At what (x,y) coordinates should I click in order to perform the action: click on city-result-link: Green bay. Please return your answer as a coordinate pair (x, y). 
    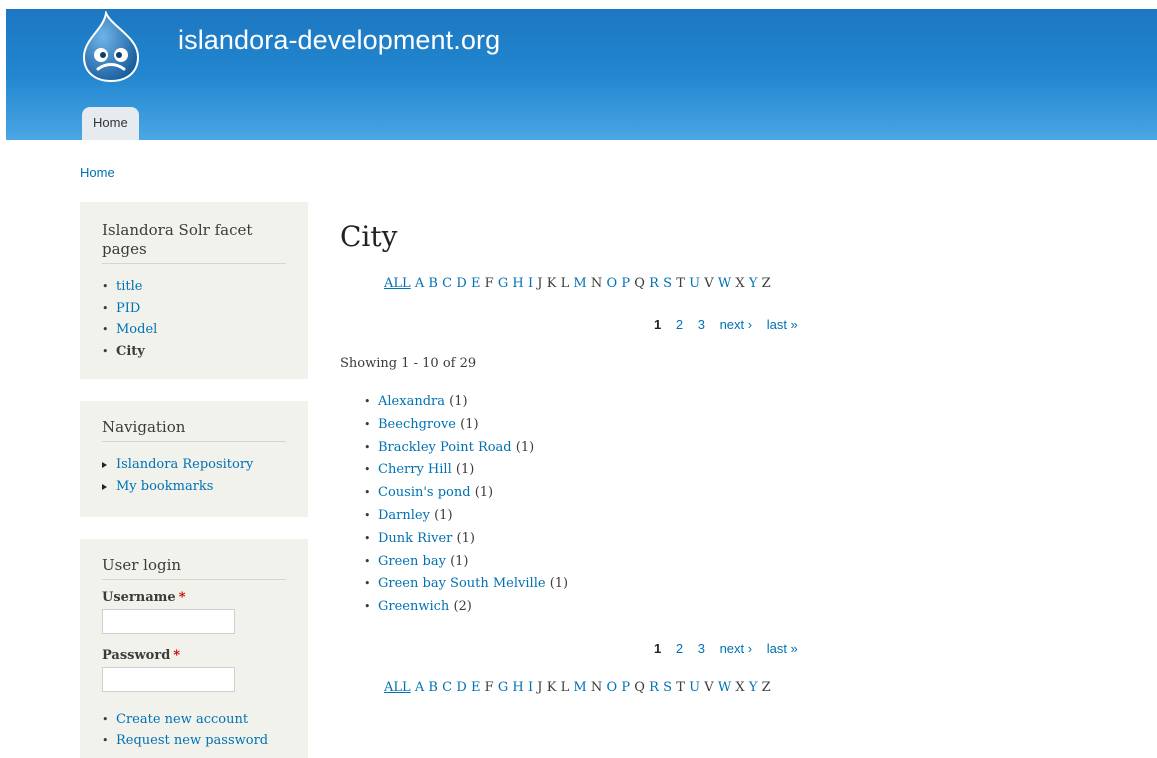
    Looking at the image, I should click on (412, 561).